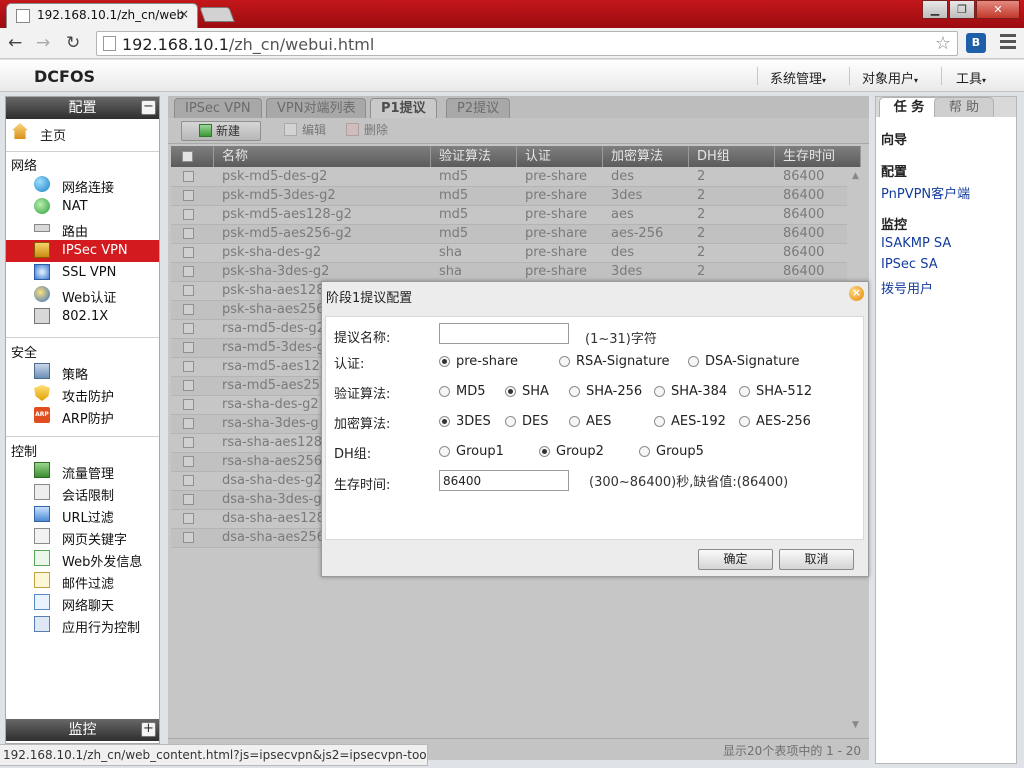 This screenshot has height=768, width=1024. What do you see at coordinates (894, 138) in the screenshot?
I see `section-title-wizard: 向导` at bounding box center [894, 138].